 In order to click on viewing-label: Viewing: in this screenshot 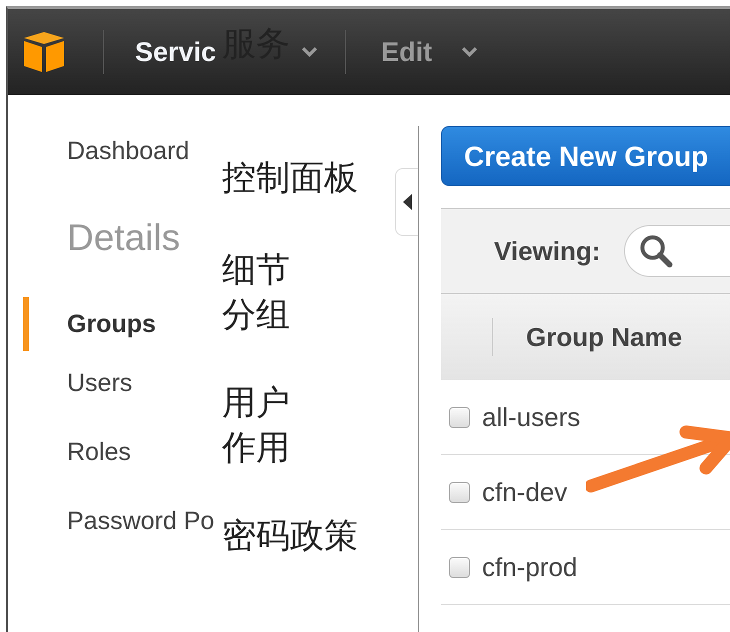, I will do `click(547, 251)`.